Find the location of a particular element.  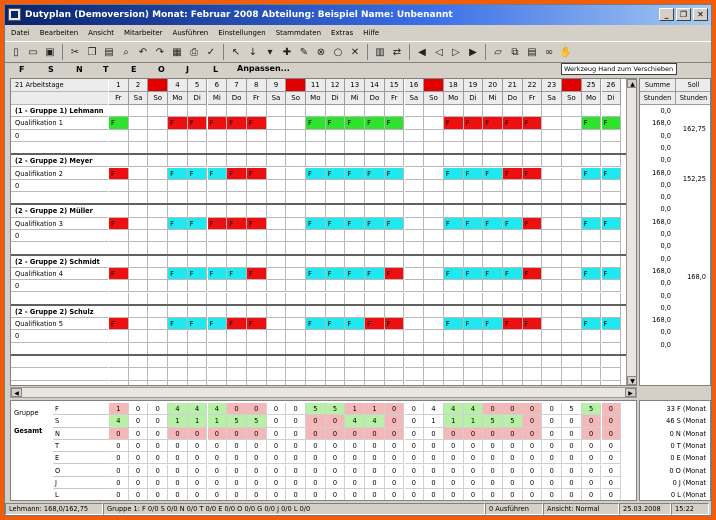

hand-icon: ✋ is located at coordinates (566, 52).